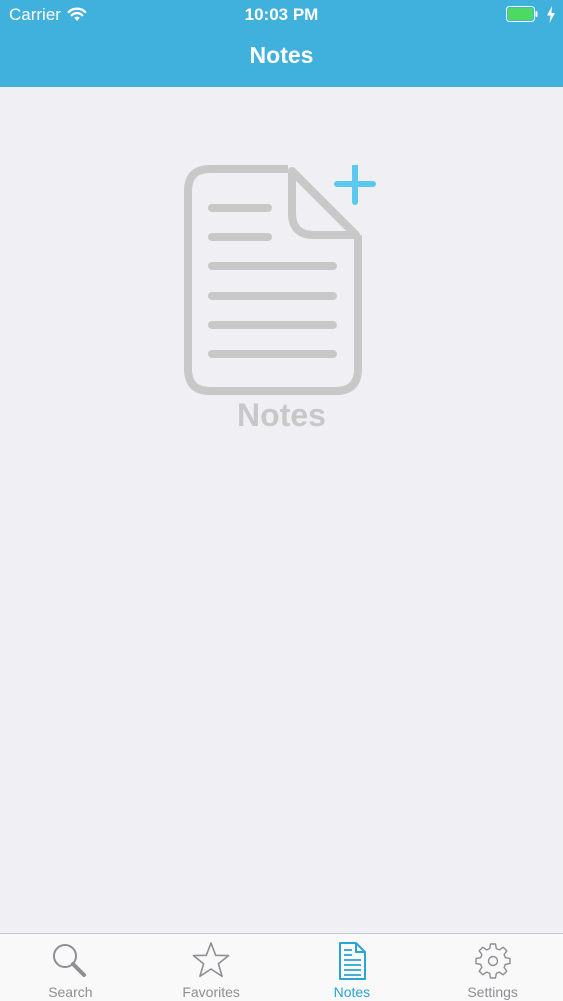  I want to click on tab-notes: Notes, so click(352, 967).